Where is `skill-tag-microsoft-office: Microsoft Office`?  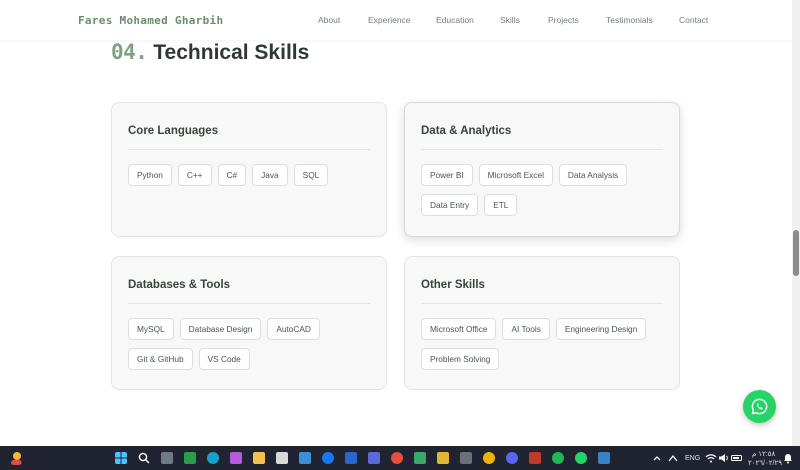 skill-tag-microsoft-office: Microsoft Office is located at coordinates (459, 329).